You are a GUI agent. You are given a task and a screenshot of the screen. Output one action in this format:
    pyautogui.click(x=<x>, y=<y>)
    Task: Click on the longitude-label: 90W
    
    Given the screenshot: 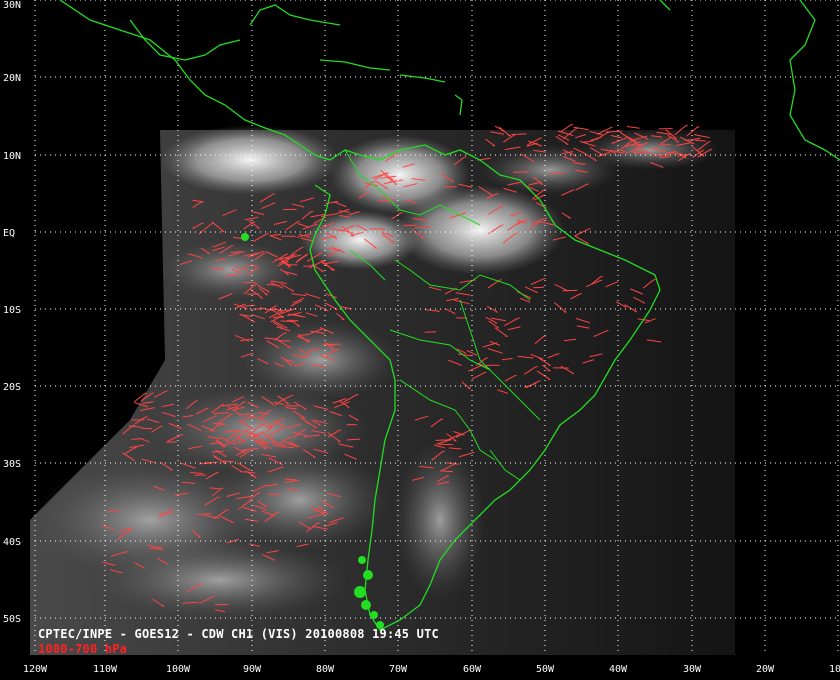 What is the action you would take?
    pyautogui.click(x=252, y=669)
    